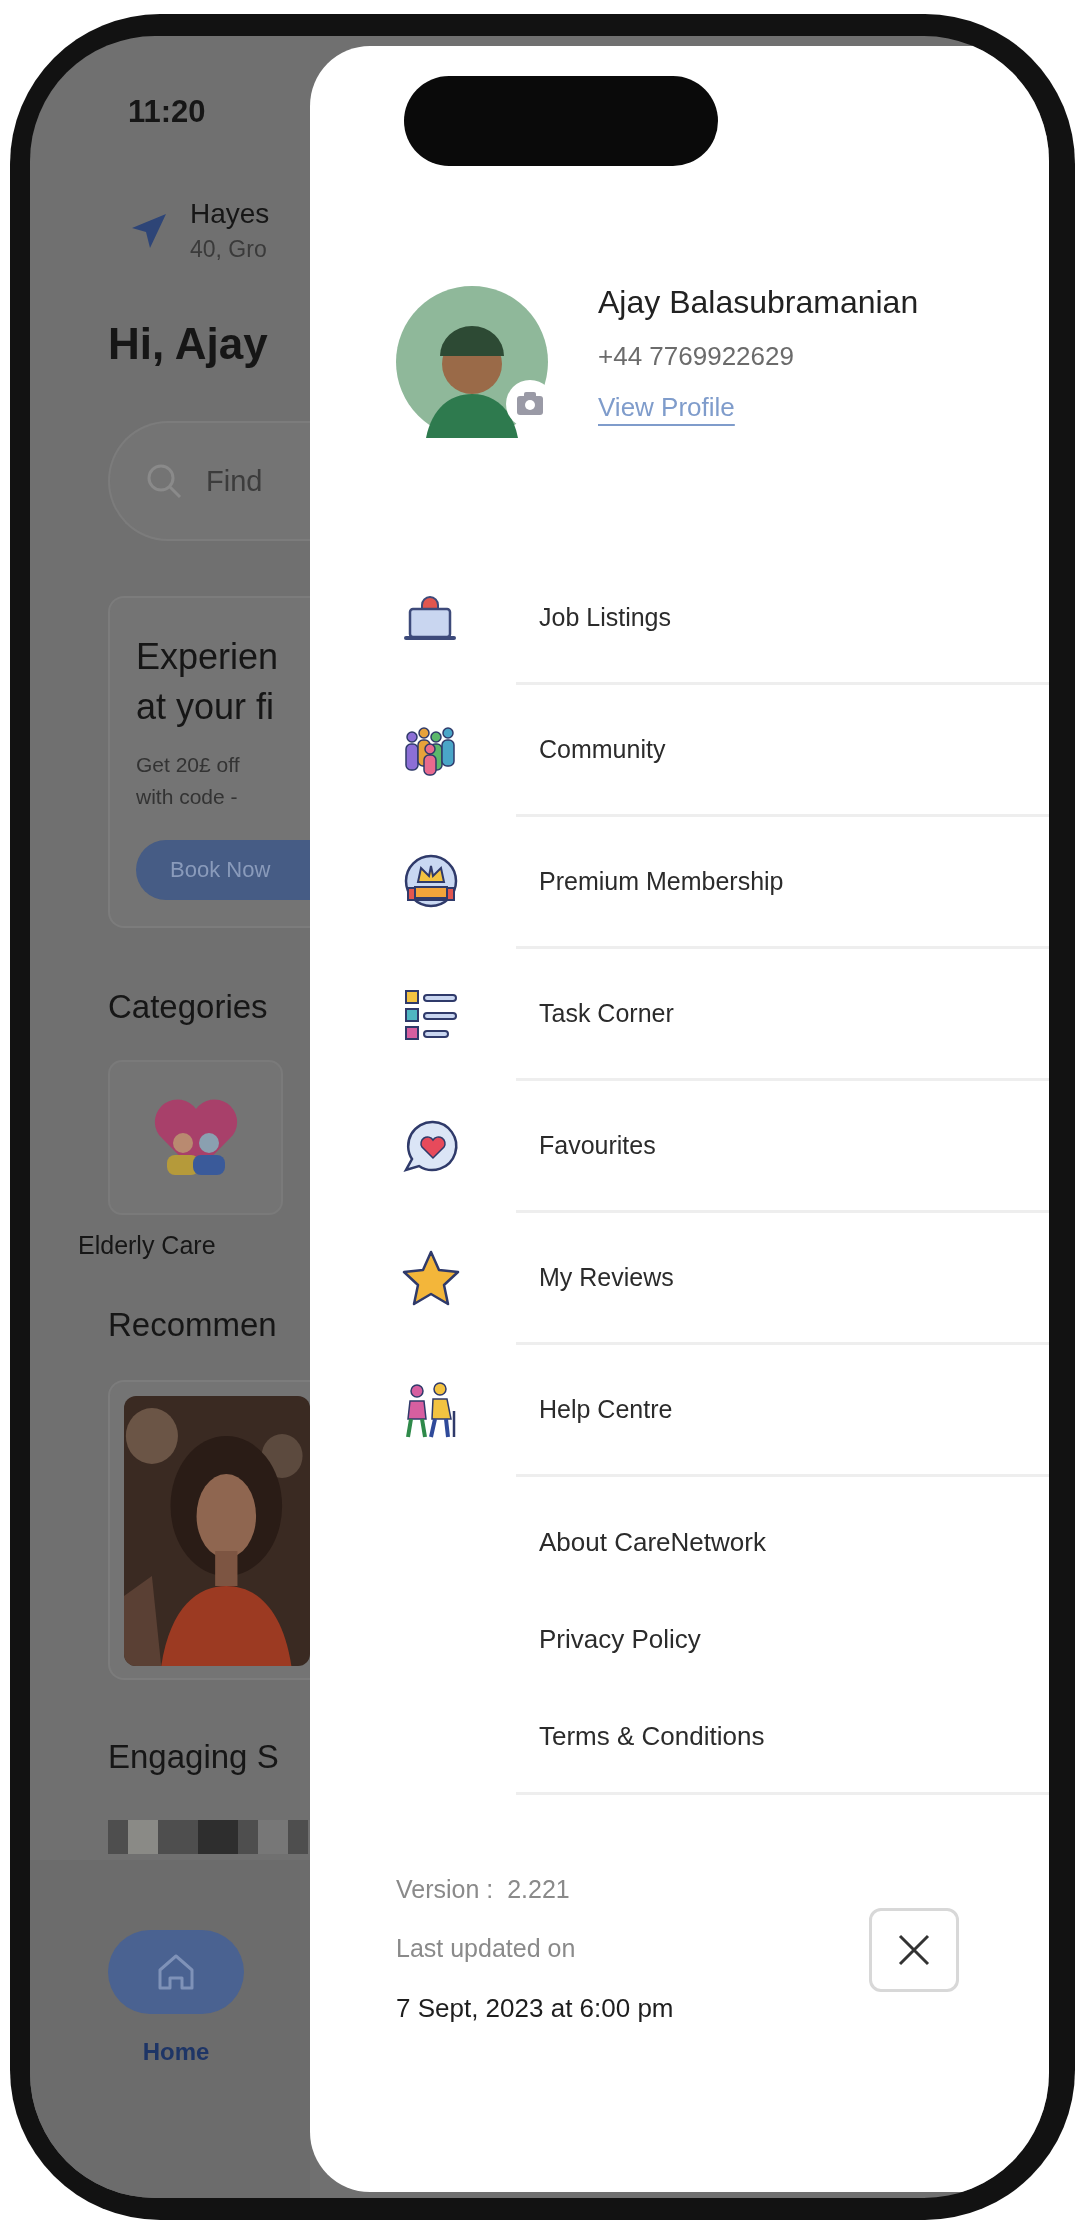  I want to click on section-title: Recommen, so click(193, 1324).